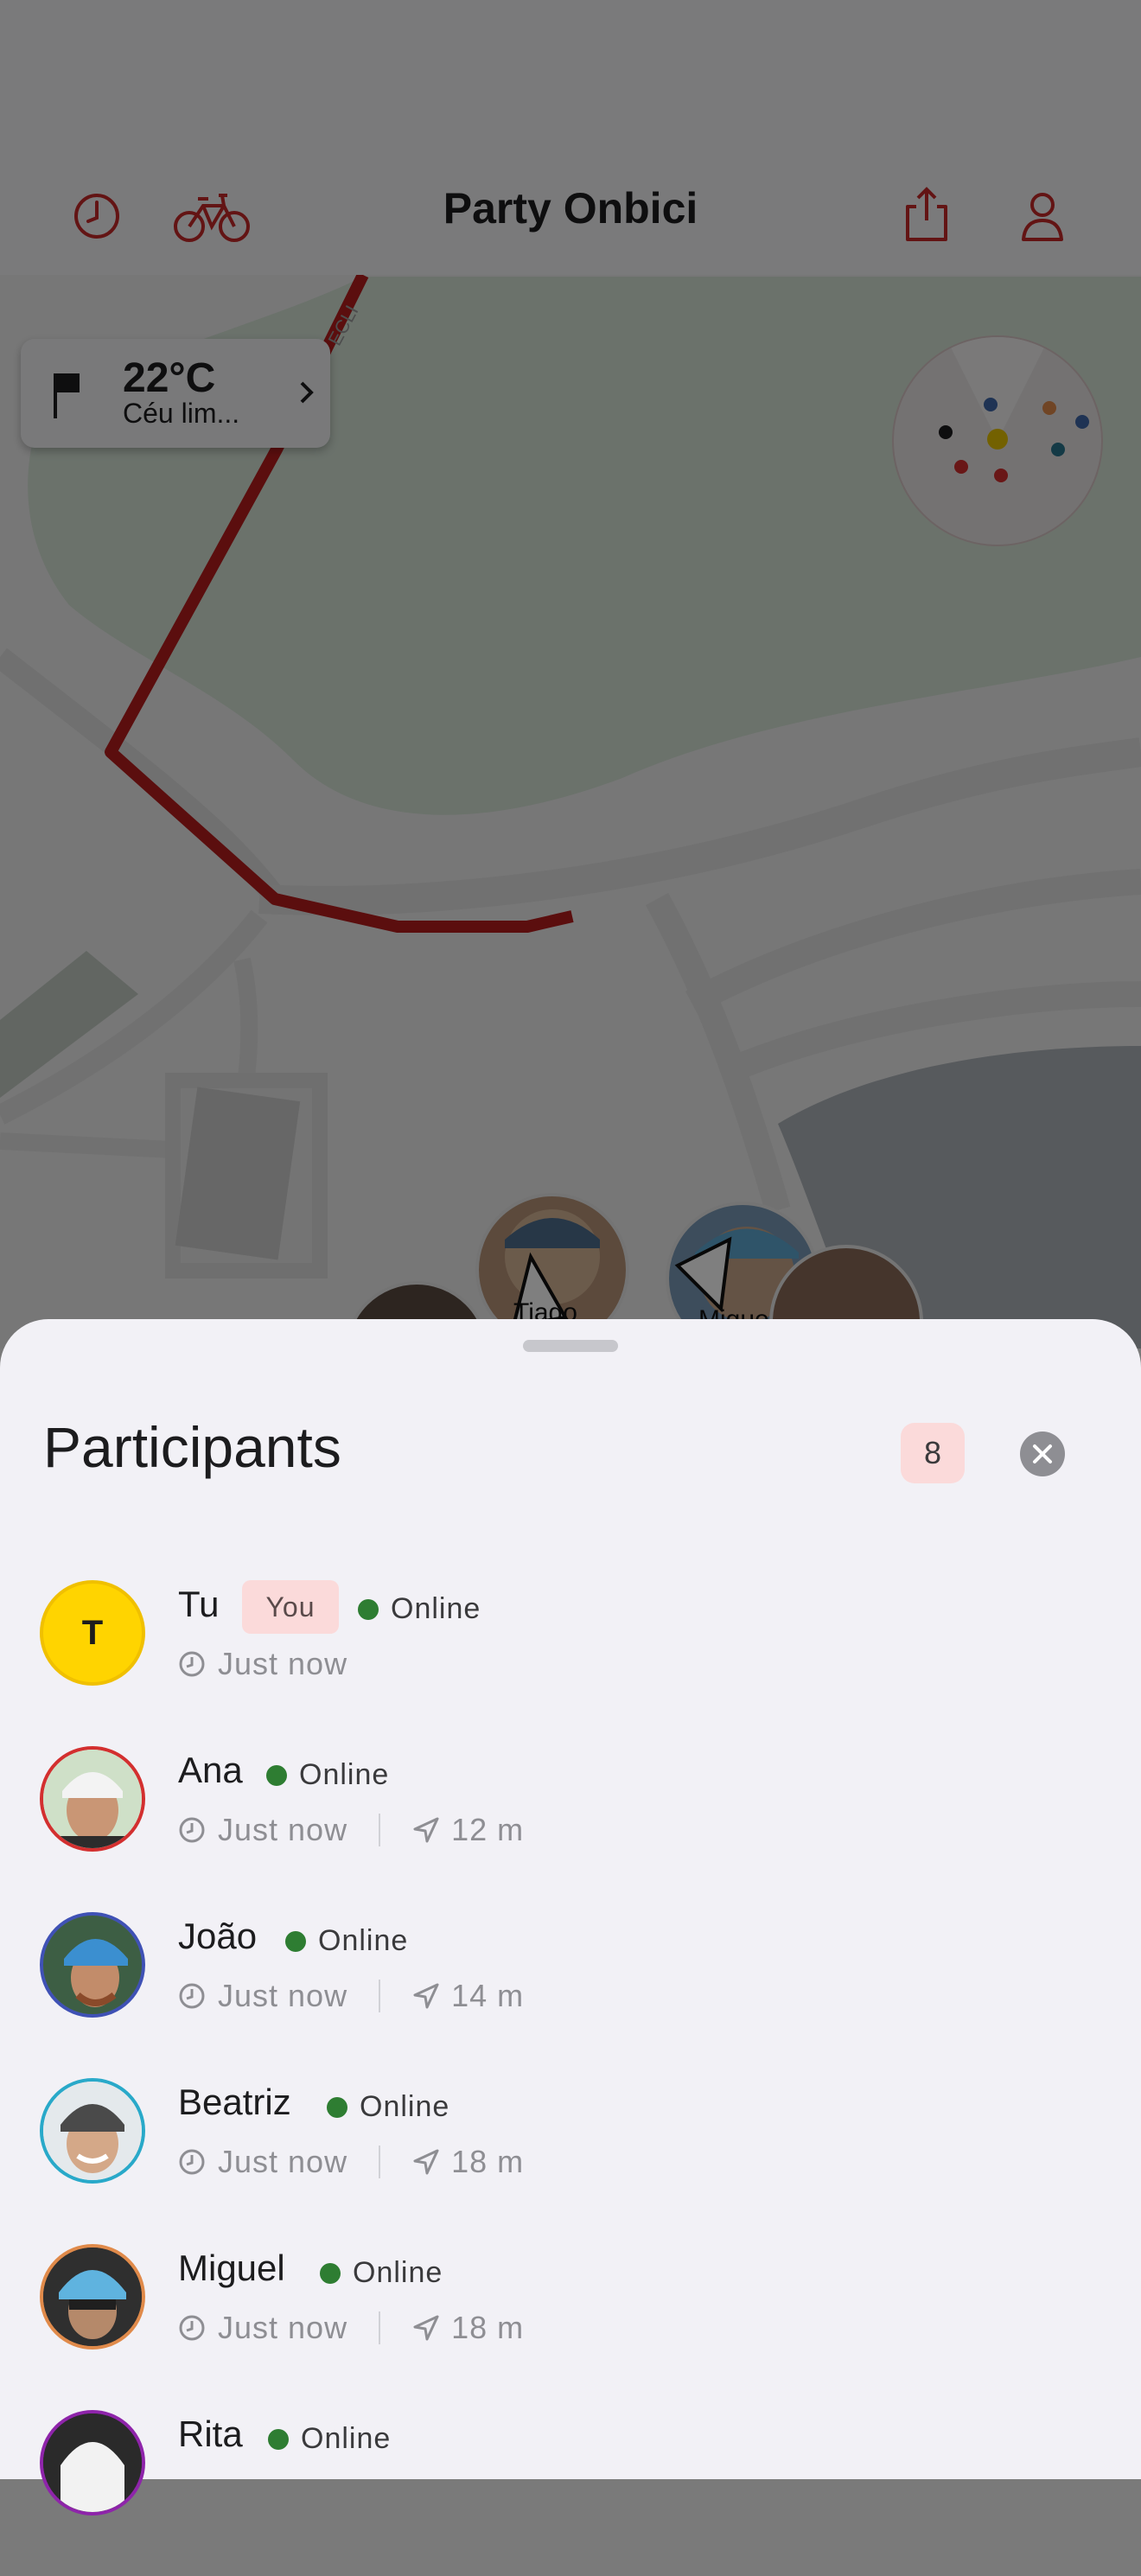 The width and height of the screenshot is (1141, 2576). Describe the element at coordinates (351, 1996) in the screenshot. I see `participant-meta: Just now 14 m` at that location.